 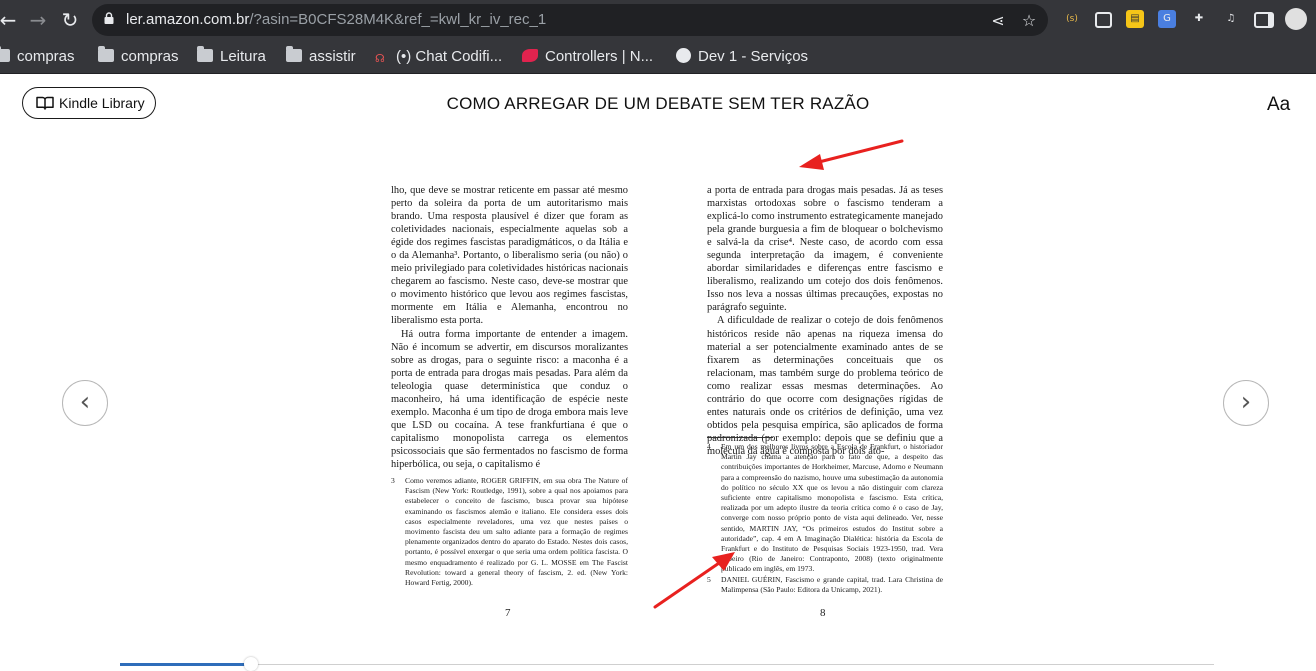 I want to click on arrow-left-icon: ←, so click(x=10, y=20).